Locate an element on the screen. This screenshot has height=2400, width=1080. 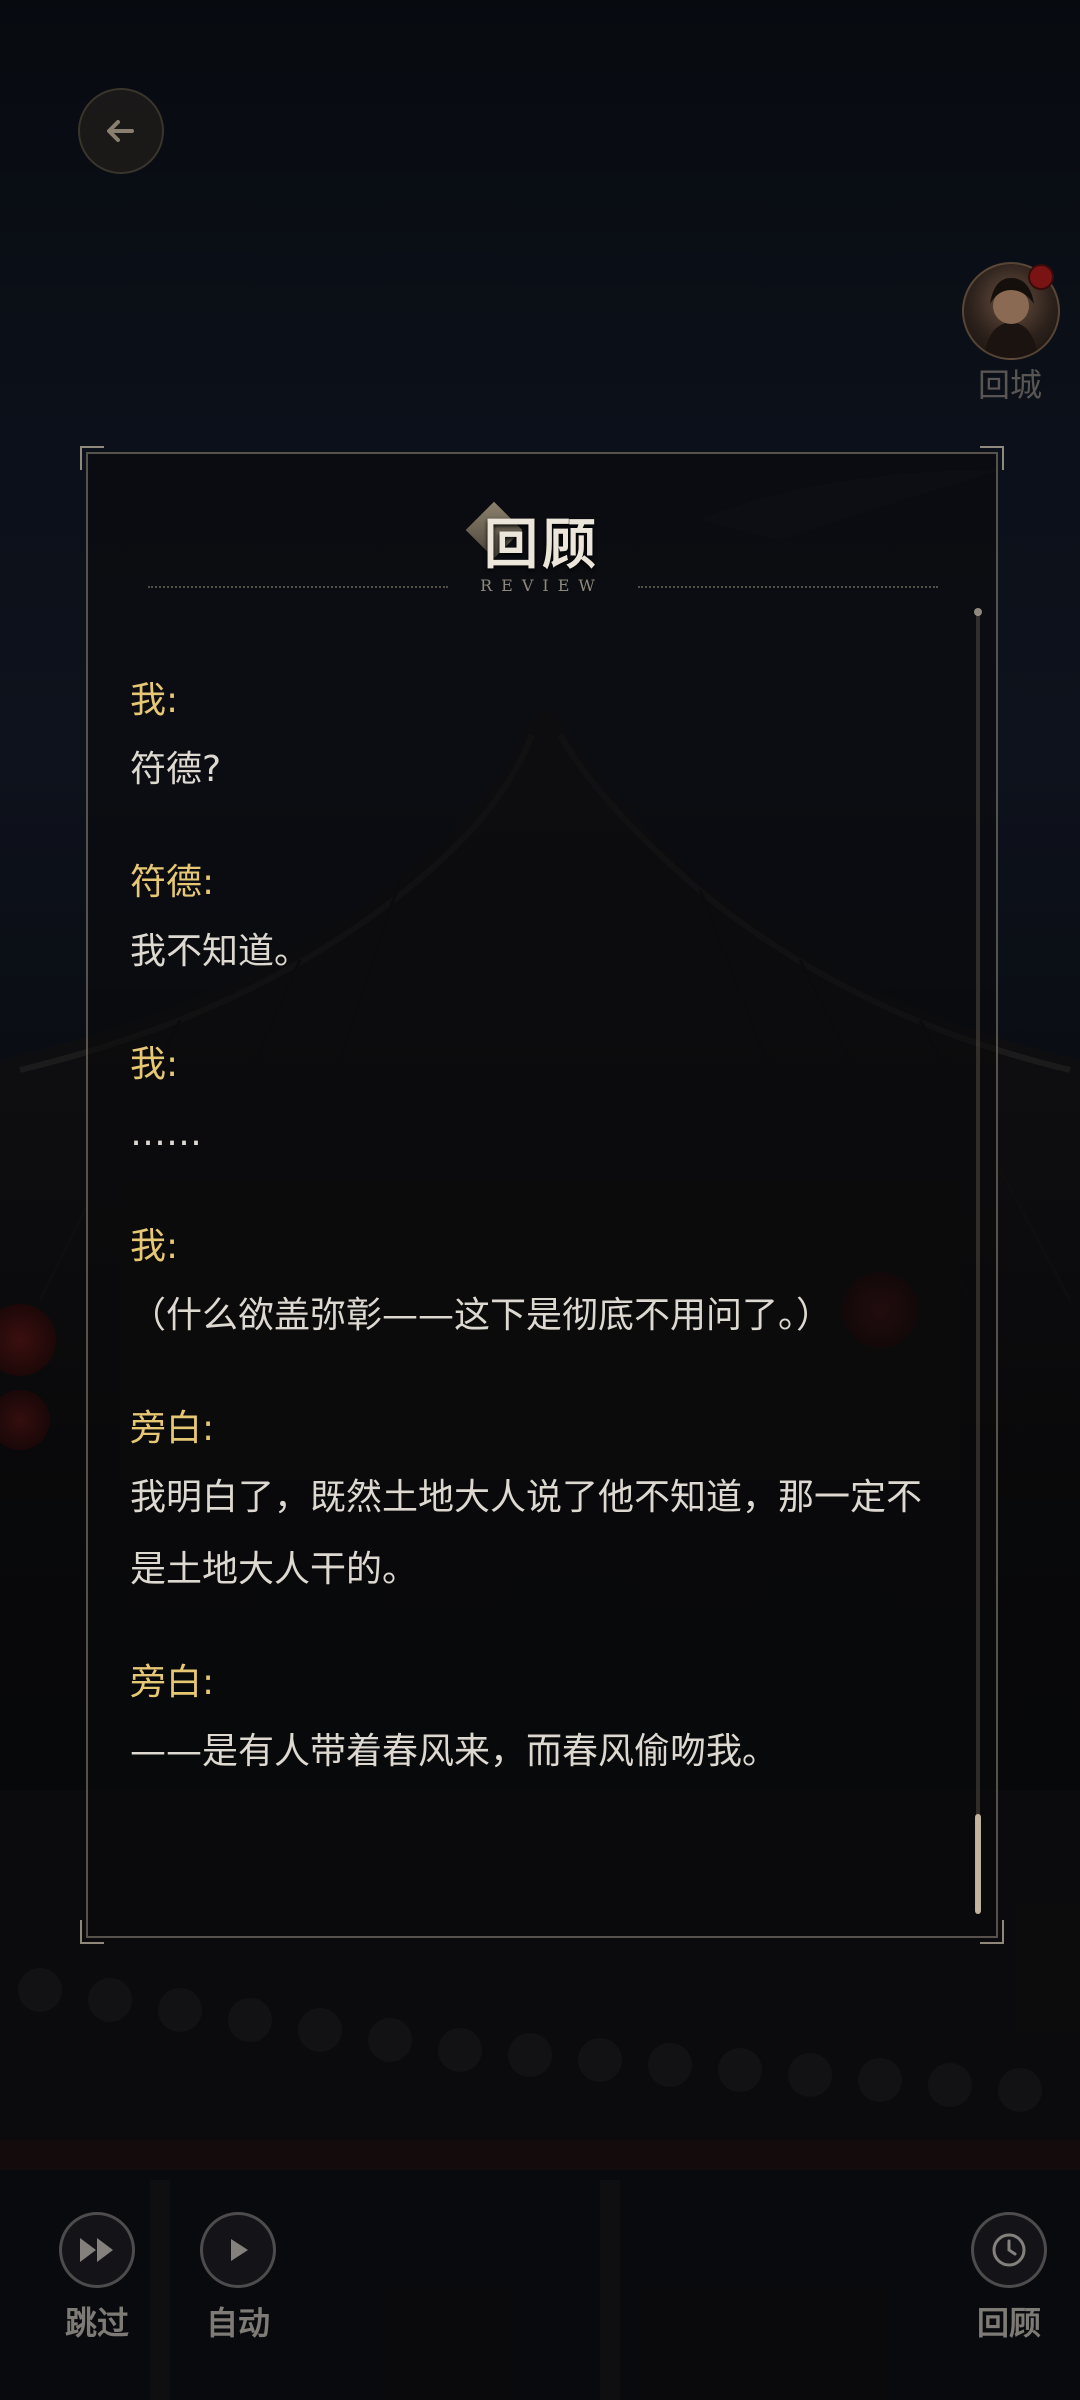
dialogue-line: 我明白了，既然土地大人说了他不知道，那一定不是土地大人干的。 is located at coordinates (526, 1533).